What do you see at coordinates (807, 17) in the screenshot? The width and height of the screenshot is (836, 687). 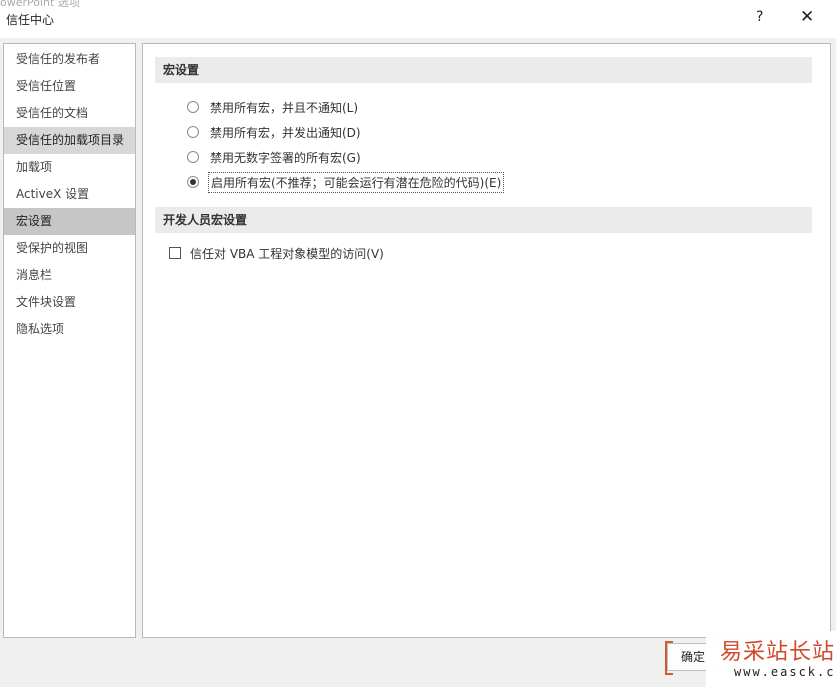 I see `close-icon: ✕` at bounding box center [807, 17].